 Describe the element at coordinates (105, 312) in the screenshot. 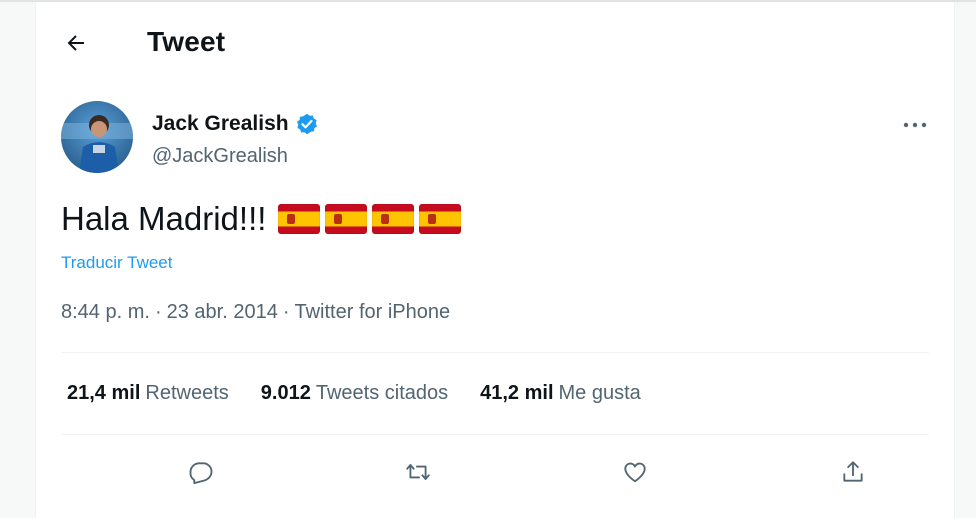

I see `tweet-time: 8:44 p. m.` at that location.